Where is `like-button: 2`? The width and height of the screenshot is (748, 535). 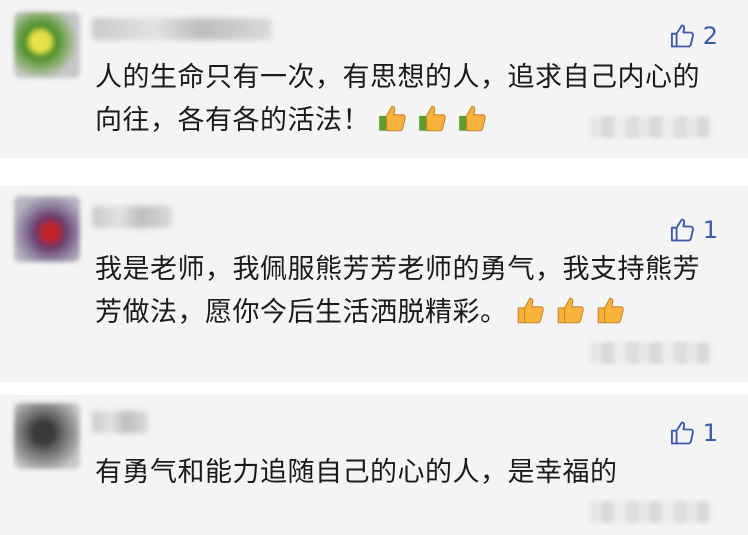
like-button: 2 is located at coordinates (693, 36).